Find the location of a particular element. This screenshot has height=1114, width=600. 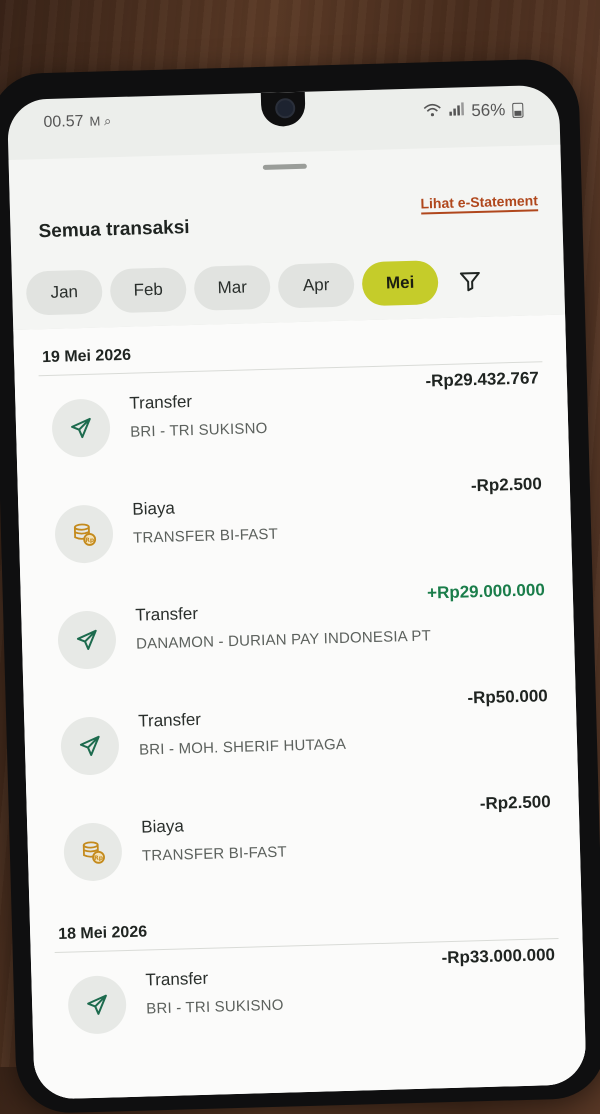

transaction-amount: -Rp29.432.767 is located at coordinates (482, 379).